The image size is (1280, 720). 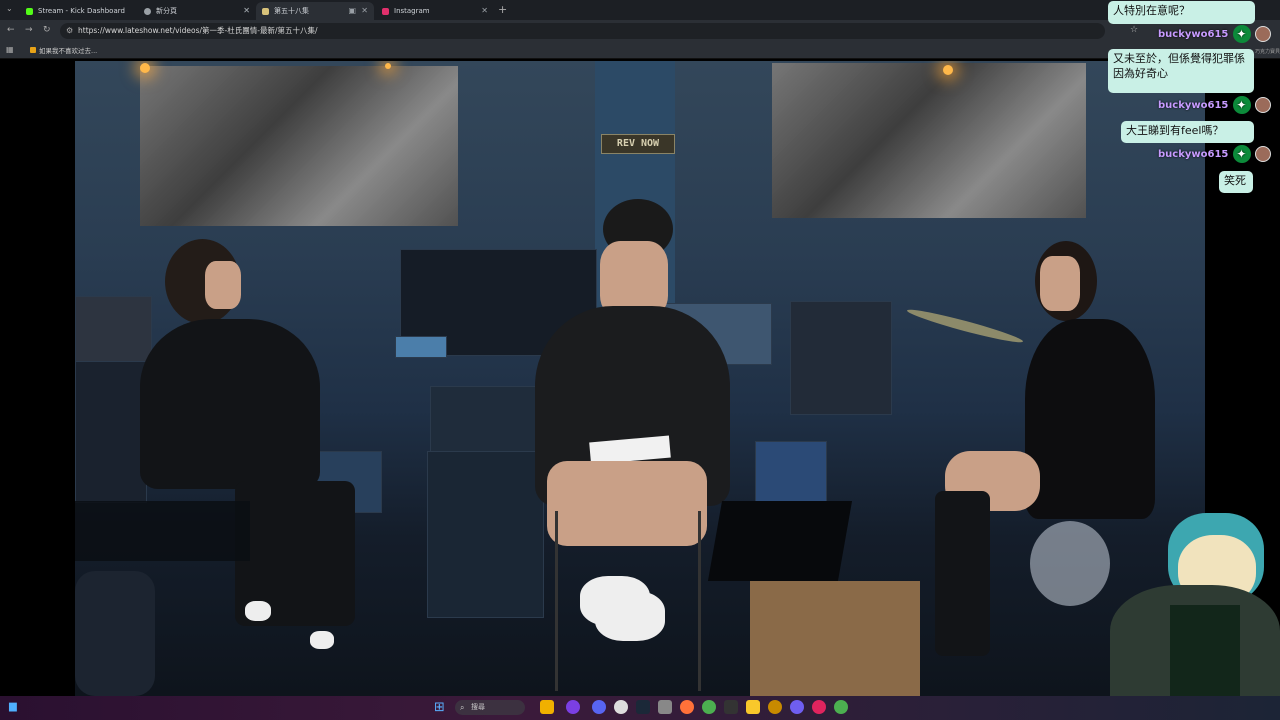 What do you see at coordinates (1060, 283) in the screenshot?
I see `person-right-face` at bounding box center [1060, 283].